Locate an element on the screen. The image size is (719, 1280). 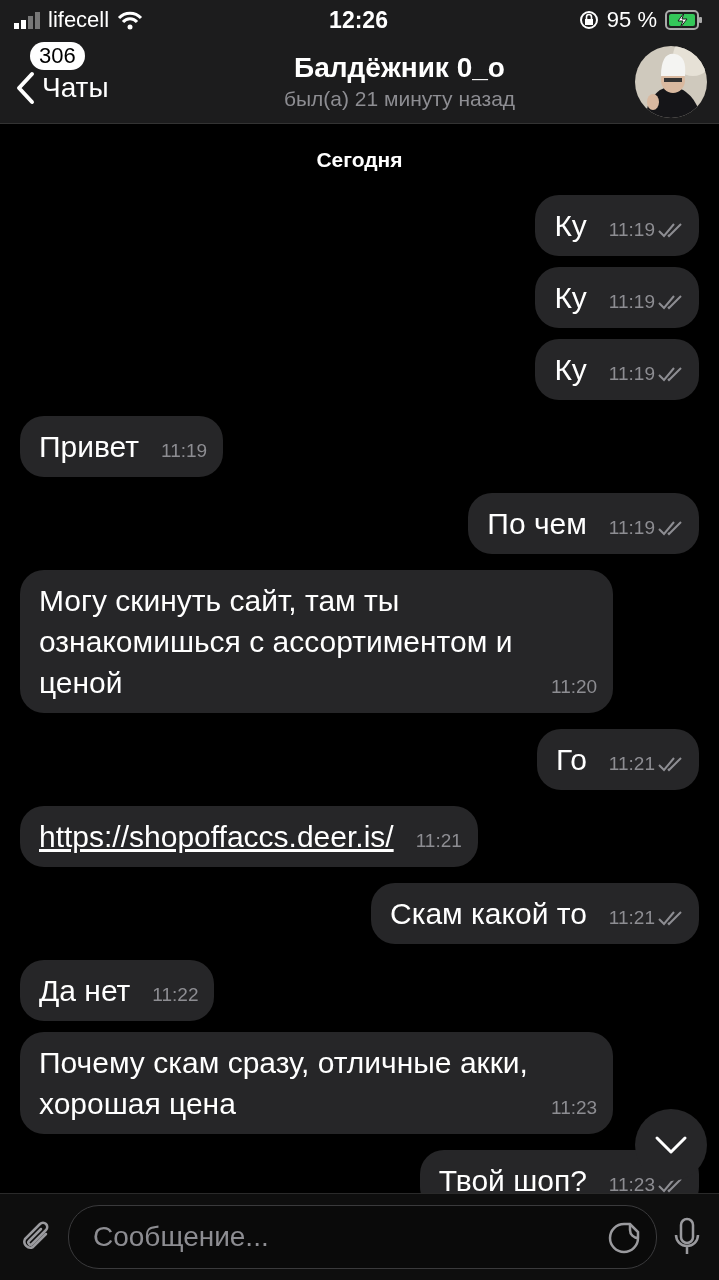
status-time: 12:26 is located at coordinates (358, 20).